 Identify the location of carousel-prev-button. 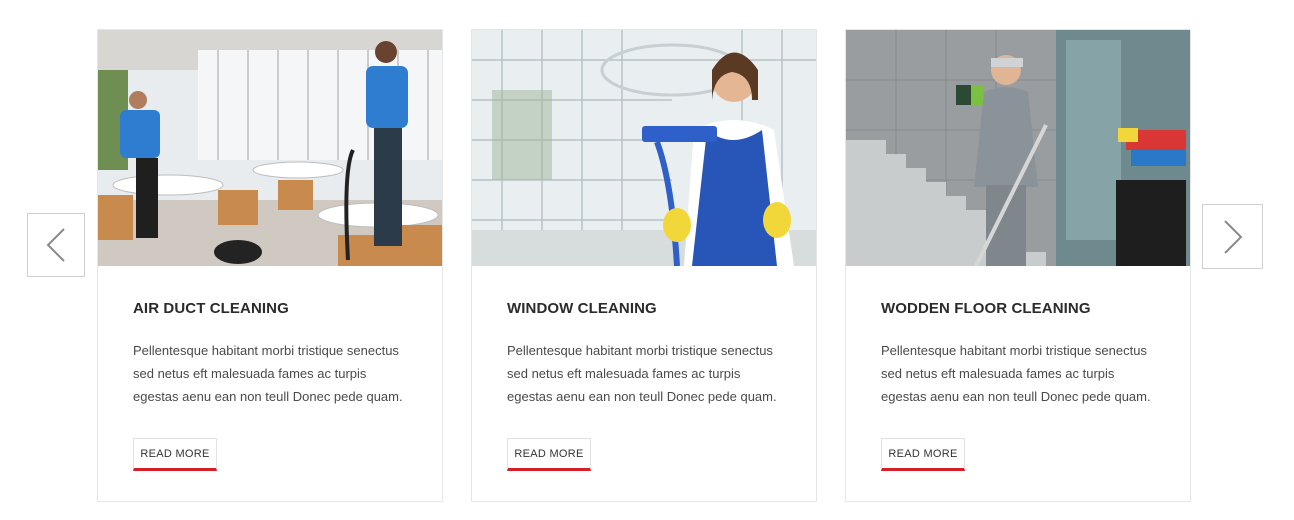
(56, 245).